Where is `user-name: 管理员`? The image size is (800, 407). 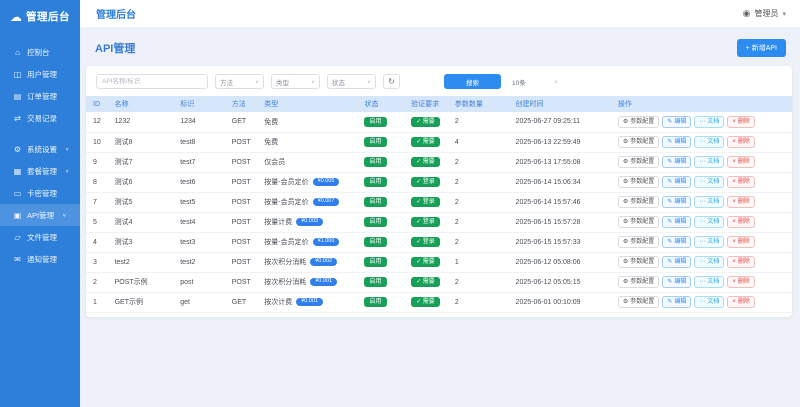
user-name: 管理员 is located at coordinates (766, 13).